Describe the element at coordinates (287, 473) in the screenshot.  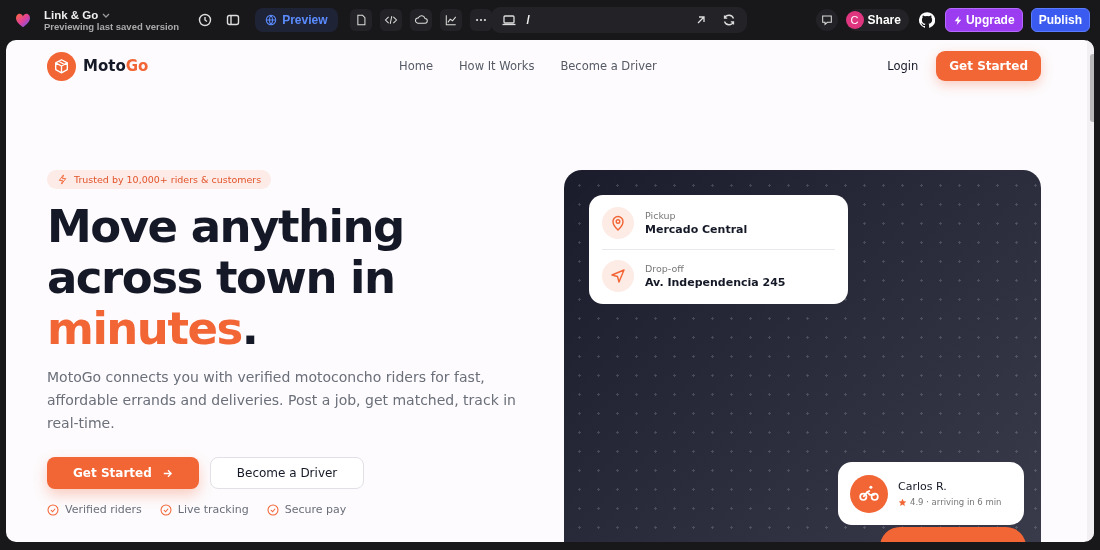
I see `become-driver-button: Become a Driver` at that location.